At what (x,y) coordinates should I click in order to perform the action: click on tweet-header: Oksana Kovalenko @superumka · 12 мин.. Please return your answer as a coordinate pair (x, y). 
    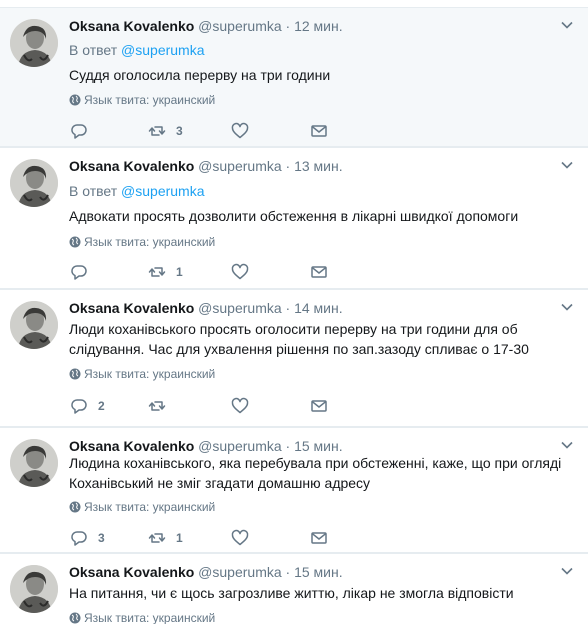
    Looking at the image, I should click on (313, 26).